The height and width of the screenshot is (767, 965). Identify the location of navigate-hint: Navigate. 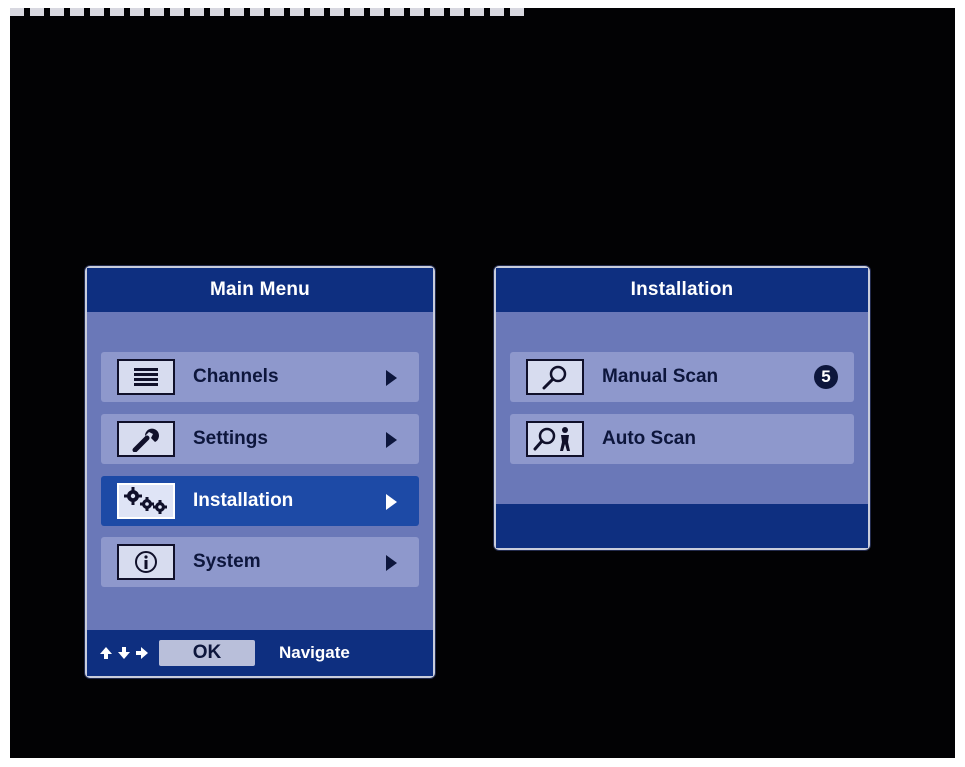
(314, 652).